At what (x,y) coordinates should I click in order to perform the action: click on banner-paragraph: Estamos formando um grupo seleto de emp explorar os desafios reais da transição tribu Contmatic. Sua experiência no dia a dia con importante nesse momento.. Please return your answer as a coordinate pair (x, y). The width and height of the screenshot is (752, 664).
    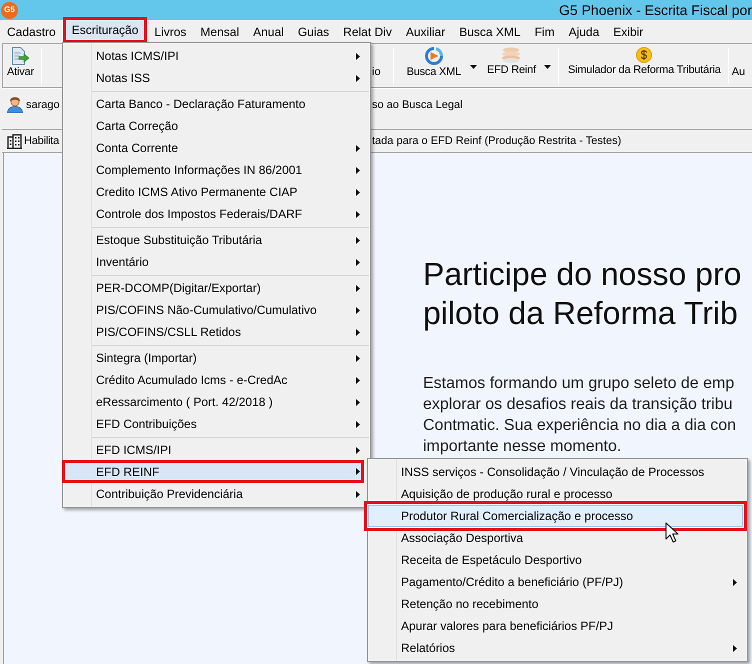
    Looking at the image, I should click on (580, 415).